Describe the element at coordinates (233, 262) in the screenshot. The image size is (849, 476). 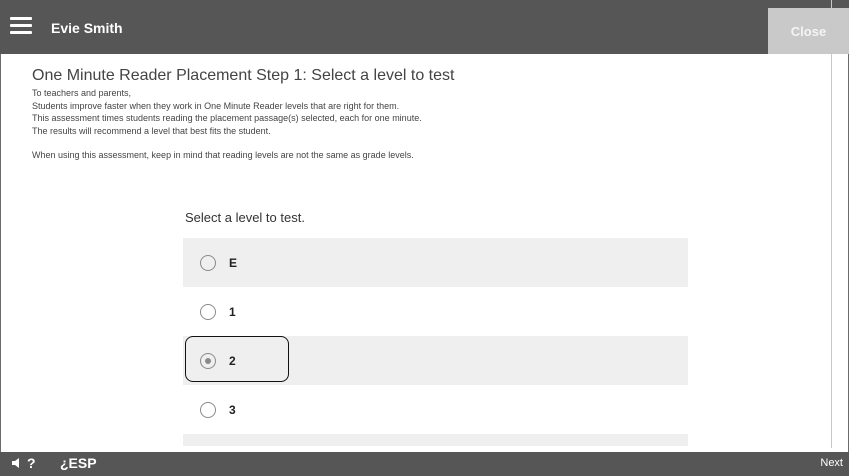
I see `level-option-label: E` at that location.